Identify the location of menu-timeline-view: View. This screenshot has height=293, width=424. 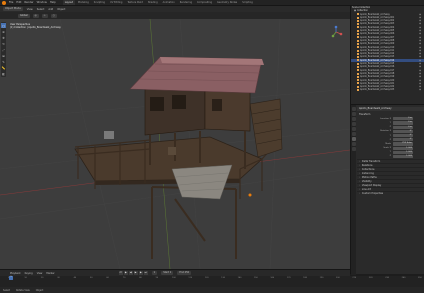
(40, 273).